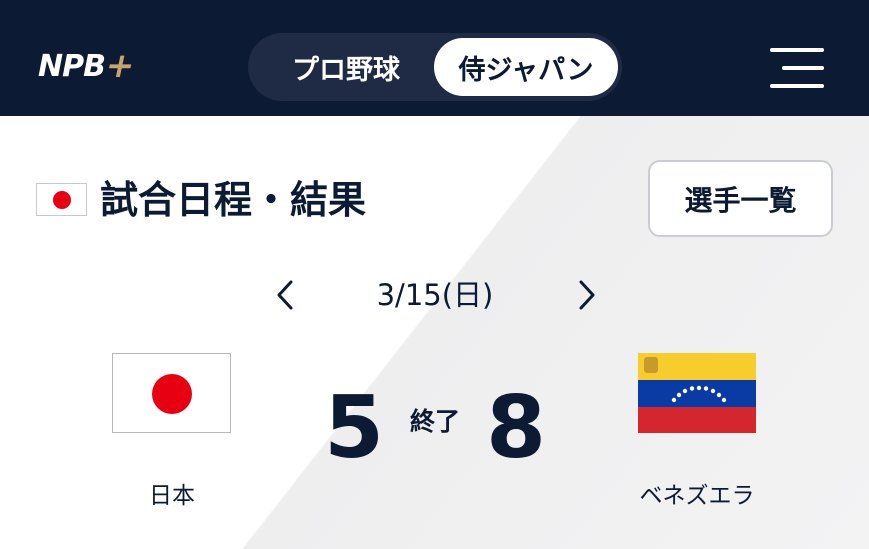 This screenshot has width=869, height=549. I want to click on chevron-right-icon, so click(587, 295).